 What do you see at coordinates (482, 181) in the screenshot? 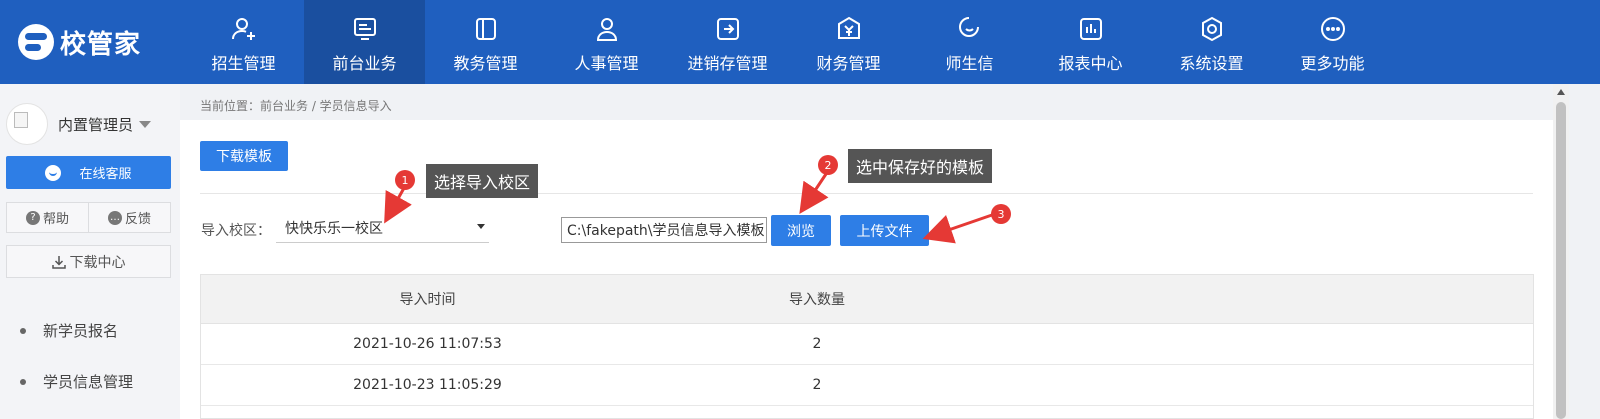
I see `annotation-tooltip-1: 选择导入校区` at bounding box center [482, 181].